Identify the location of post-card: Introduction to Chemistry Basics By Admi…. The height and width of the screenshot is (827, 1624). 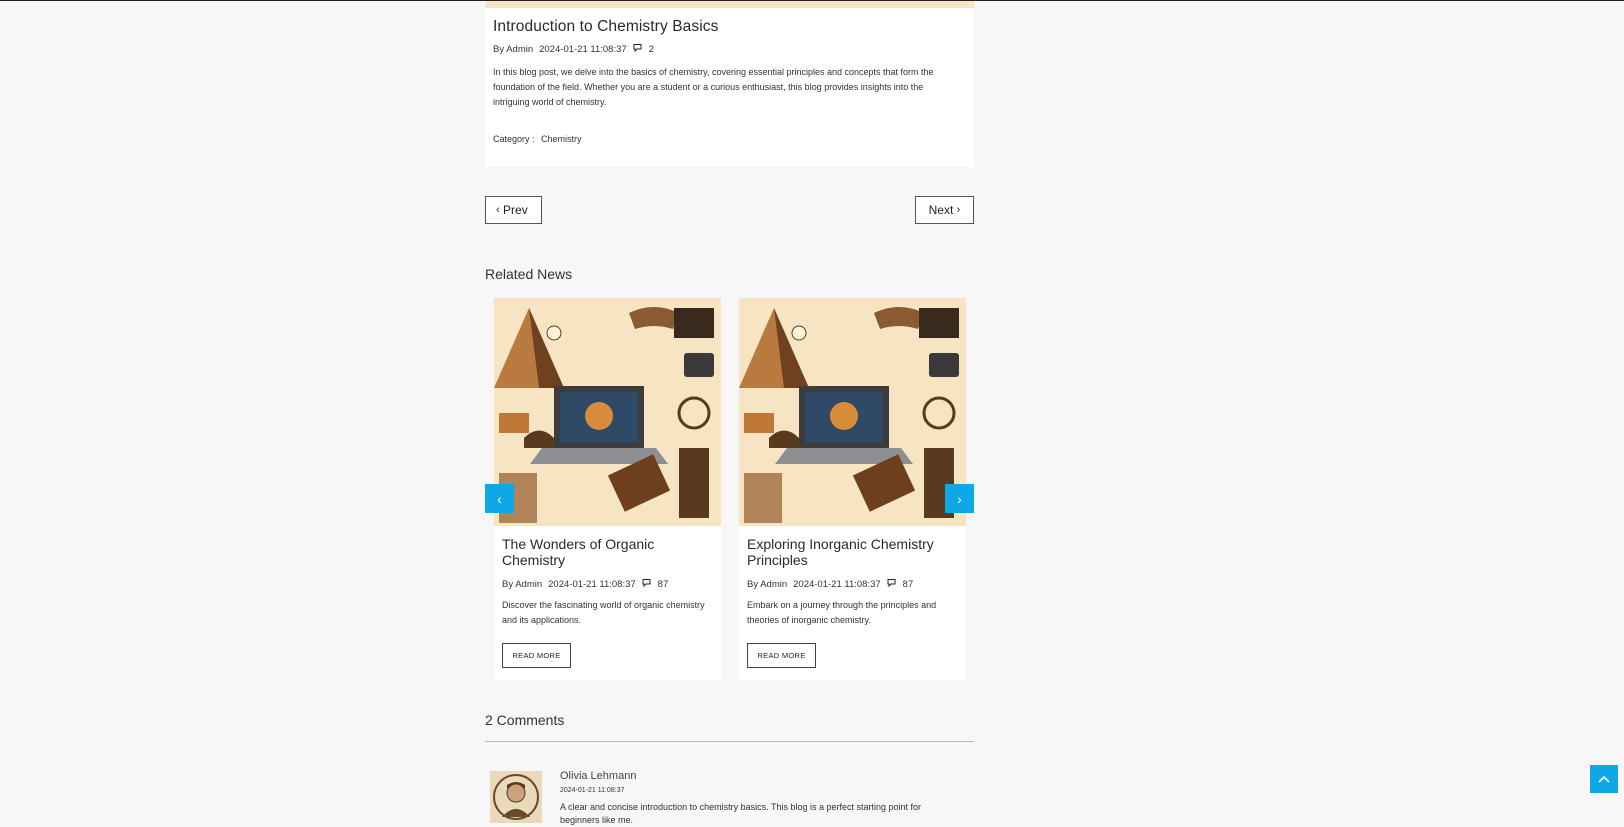
(729, 84).